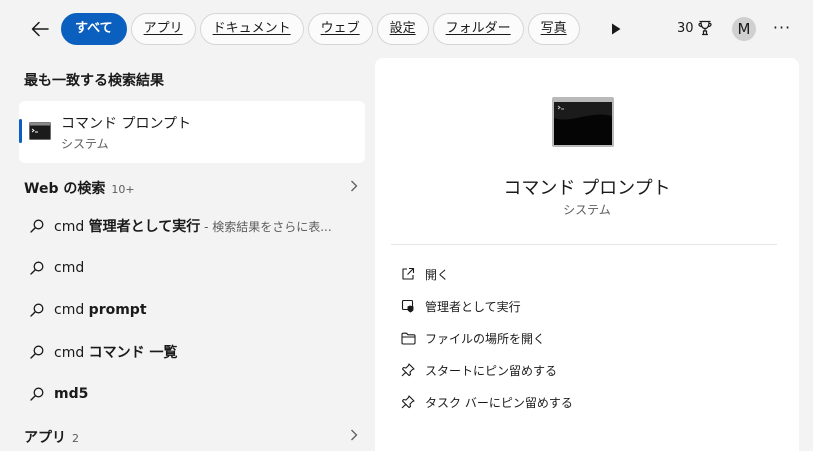 This screenshot has height=451, width=813. I want to click on web-result-bold: md5, so click(71, 394).